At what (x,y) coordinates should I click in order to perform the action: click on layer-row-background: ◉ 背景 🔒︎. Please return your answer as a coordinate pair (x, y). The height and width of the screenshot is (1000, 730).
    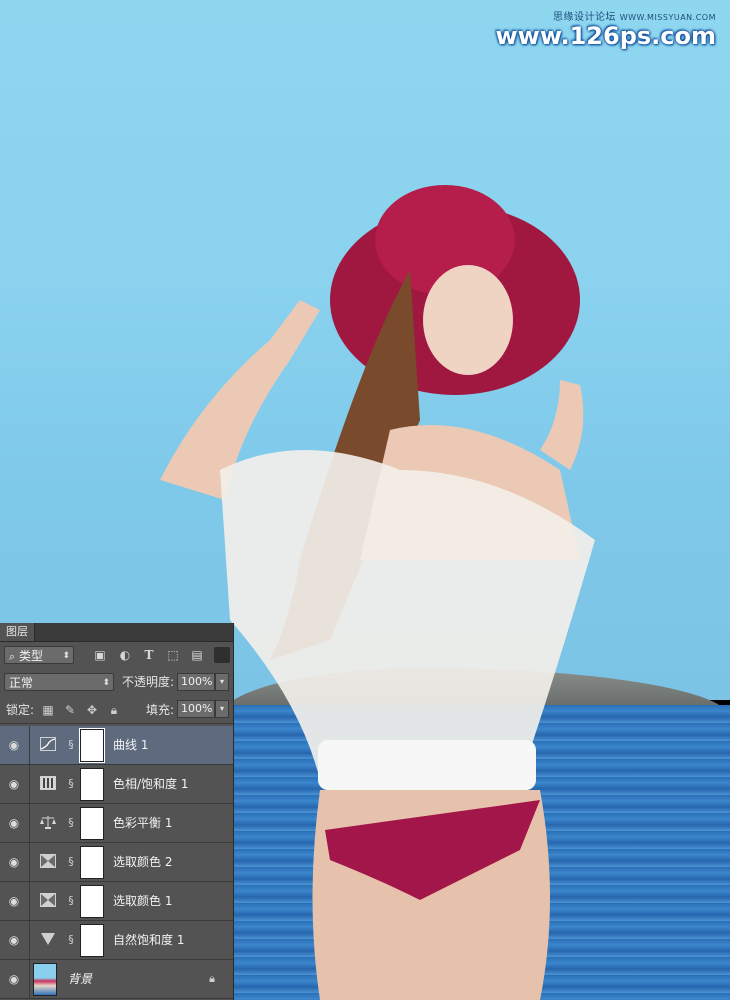
    Looking at the image, I should click on (116, 979).